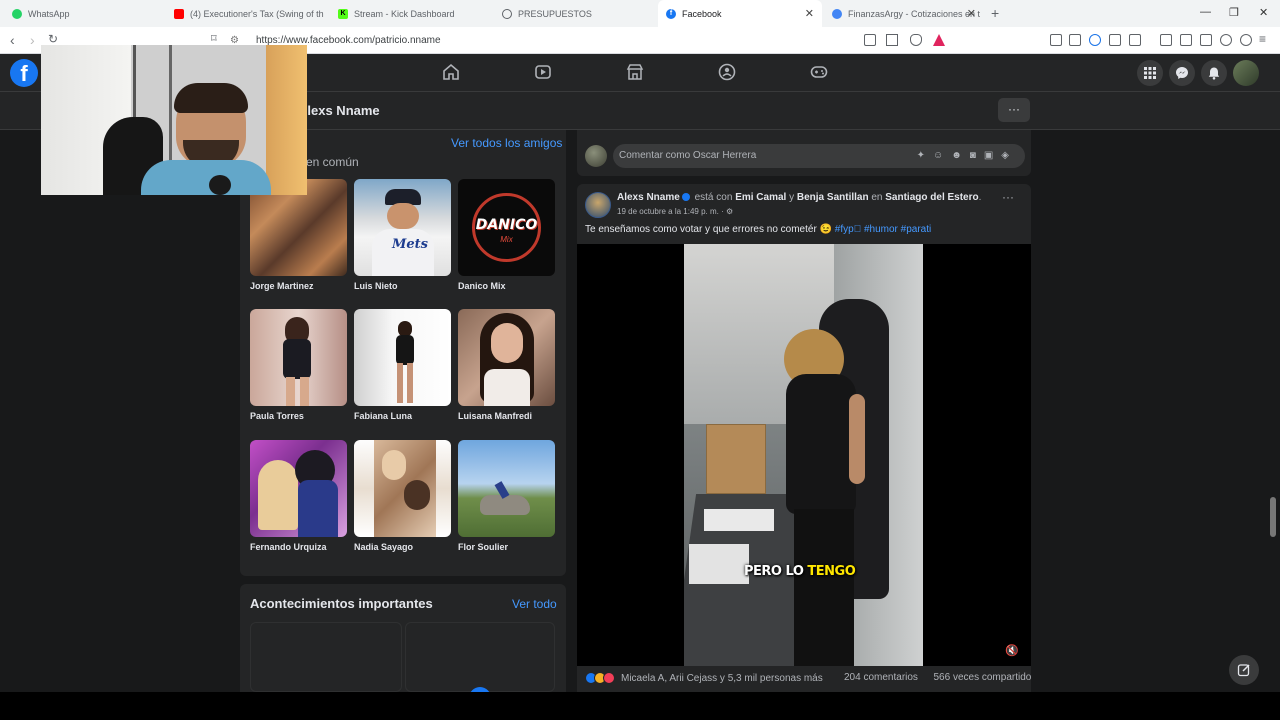 The width and height of the screenshot is (1280, 720). Describe the element at coordinates (1273, 517) in the screenshot. I see `page-scrollbar` at that location.